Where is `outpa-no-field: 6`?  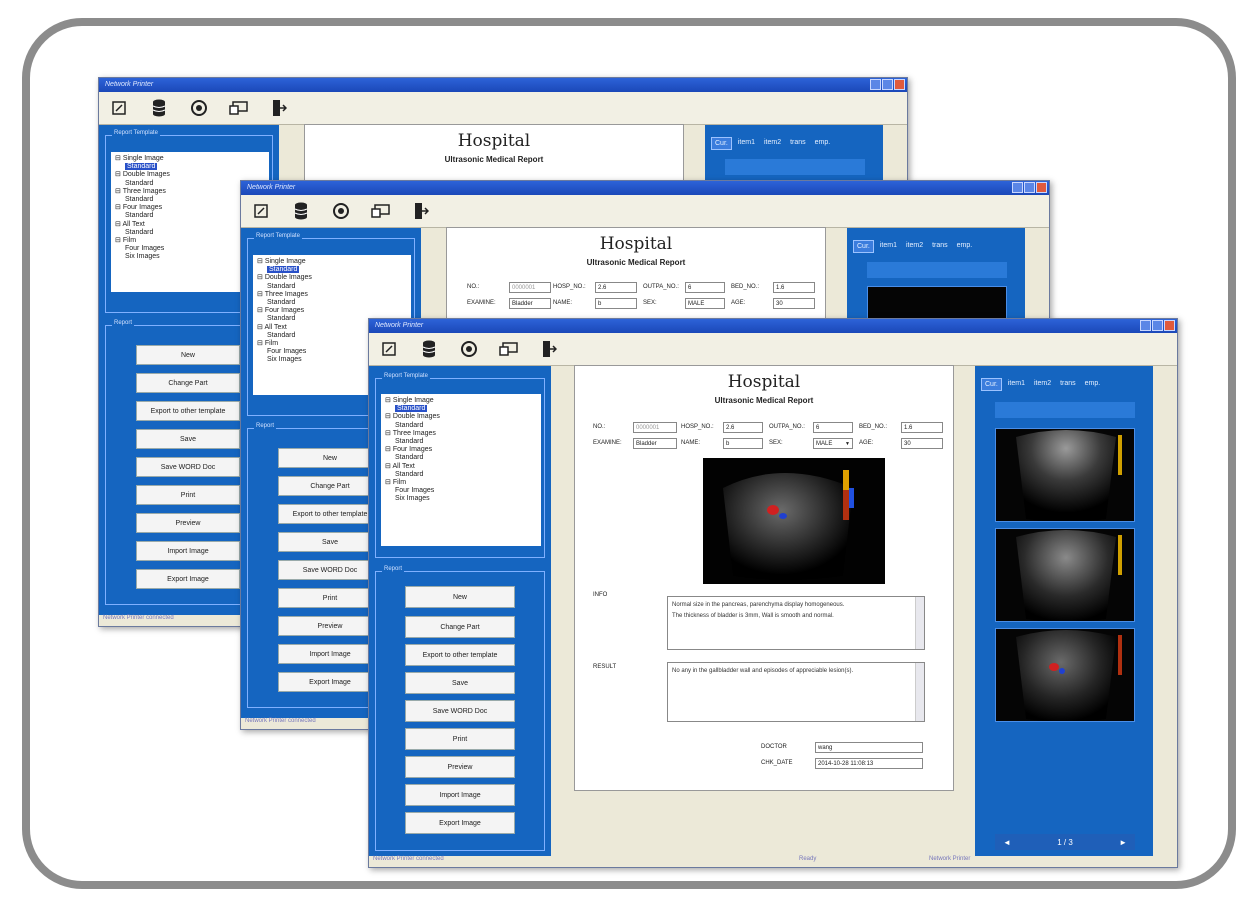
outpa-no-field: 6 is located at coordinates (833, 427).